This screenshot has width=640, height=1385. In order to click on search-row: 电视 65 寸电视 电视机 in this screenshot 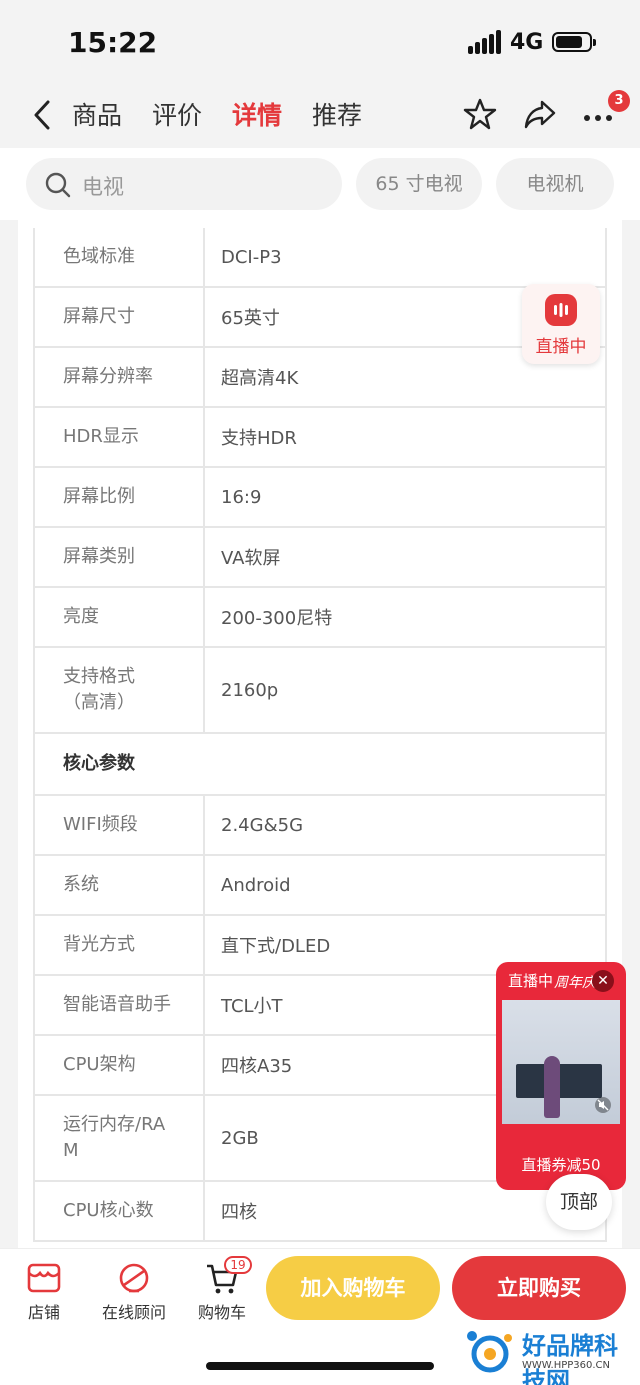, I will do `click(320, 184)`.